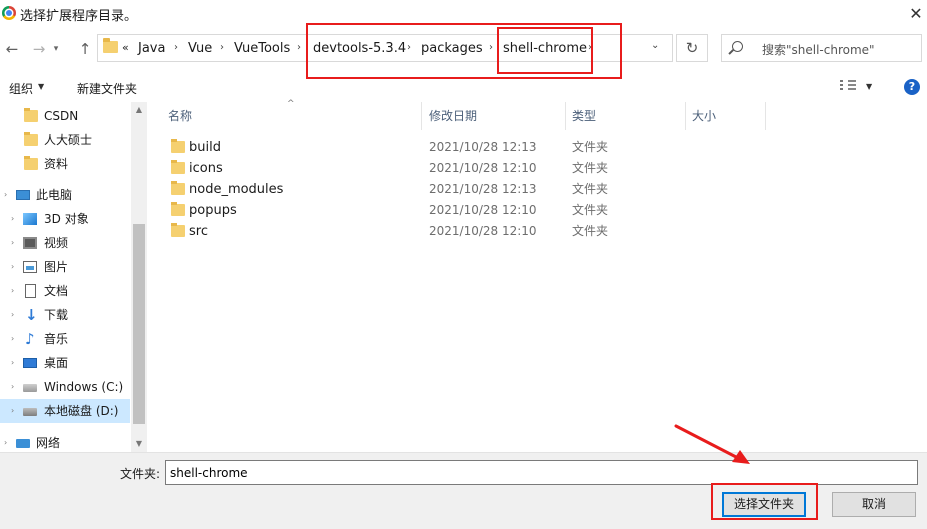 The width and height of the screenshot is (927, 529). What do you see at coordinates (541, 472) in the screenshot?
I see `folder-name-input` at bounding box center [541, 472].